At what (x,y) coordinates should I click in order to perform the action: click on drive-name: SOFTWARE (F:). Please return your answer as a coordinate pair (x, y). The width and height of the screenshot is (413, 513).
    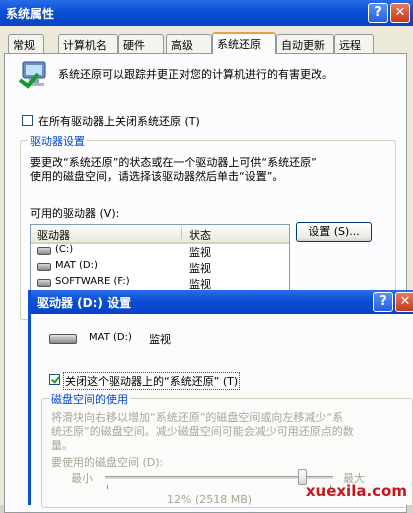
    Looking at the image, I should click on (92, 281).